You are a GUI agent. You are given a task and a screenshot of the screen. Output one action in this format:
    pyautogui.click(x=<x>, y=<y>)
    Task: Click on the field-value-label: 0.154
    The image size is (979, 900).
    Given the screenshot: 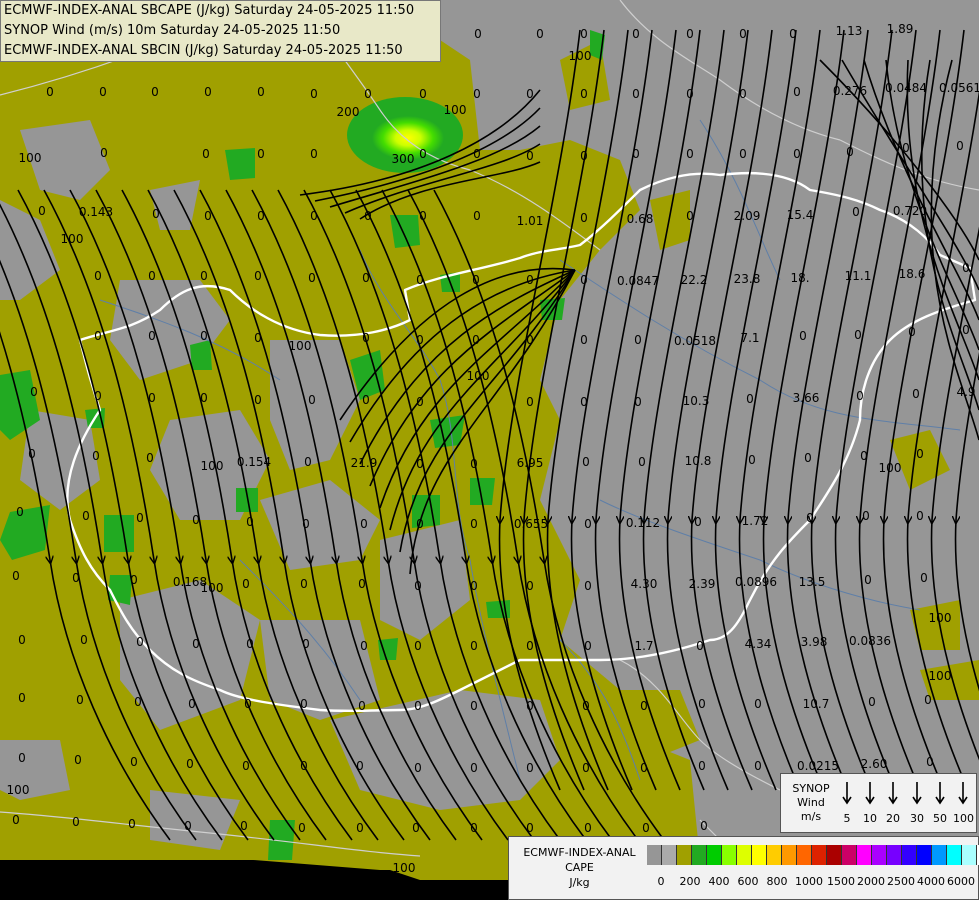 What is the action you would take?
    pyautogui.click(x=254, y=462)
    